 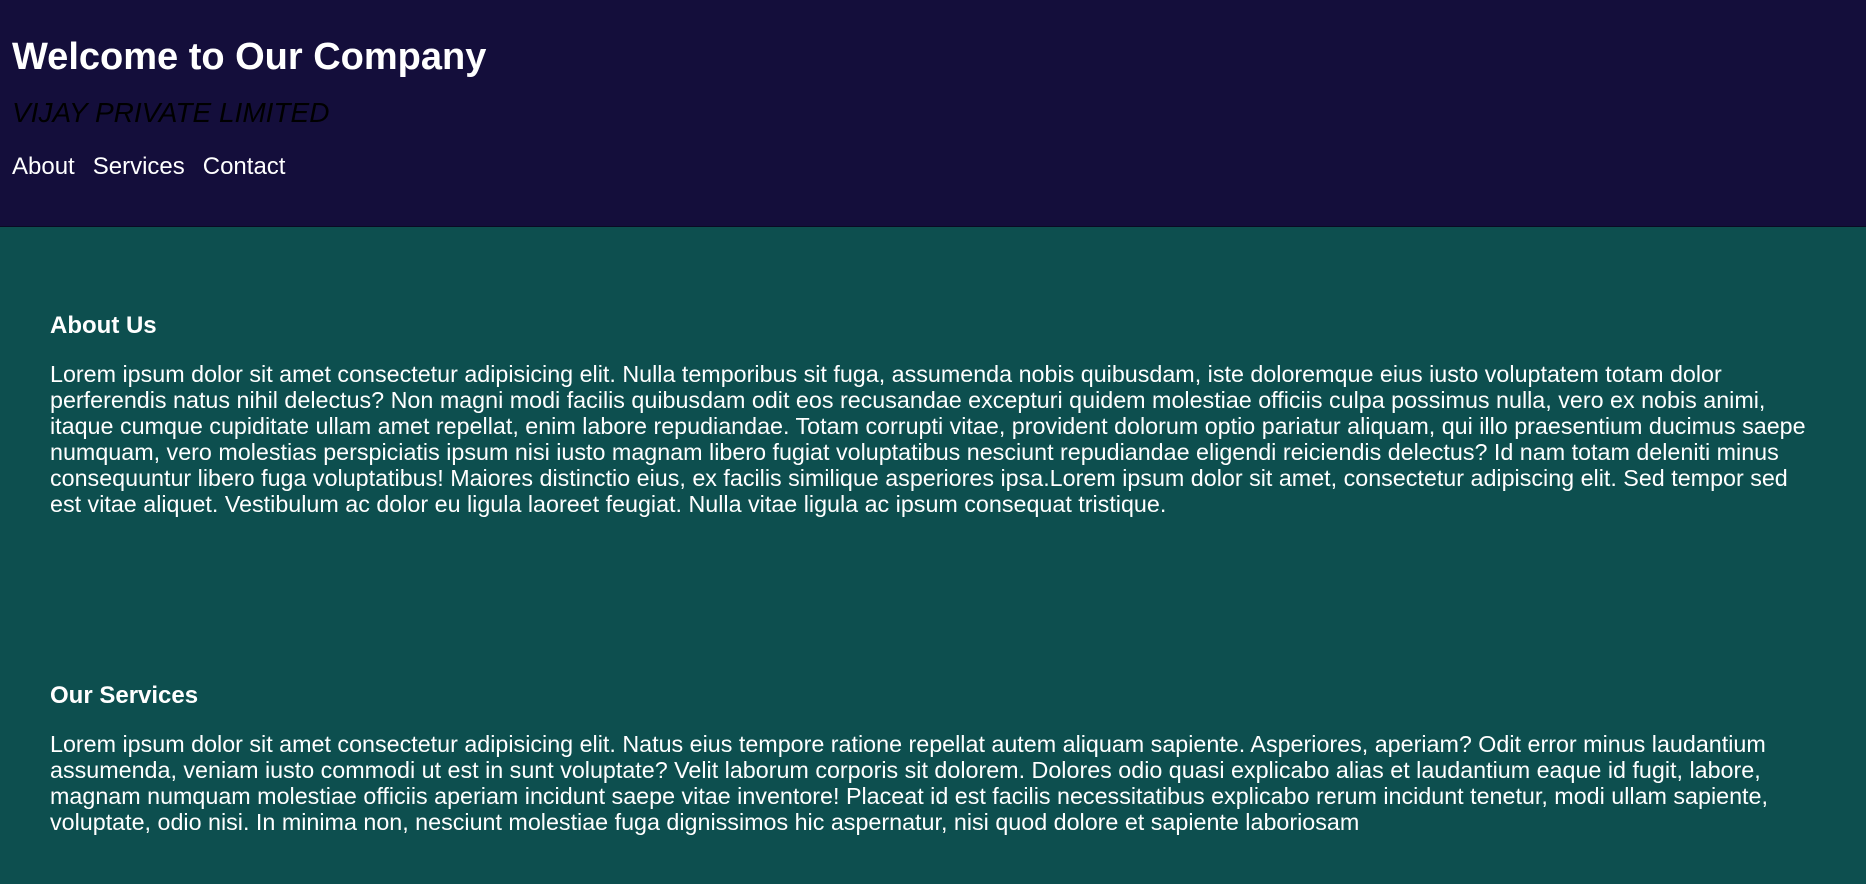 I want to click on services-heading: Our Services, so click(x=124, y=695).